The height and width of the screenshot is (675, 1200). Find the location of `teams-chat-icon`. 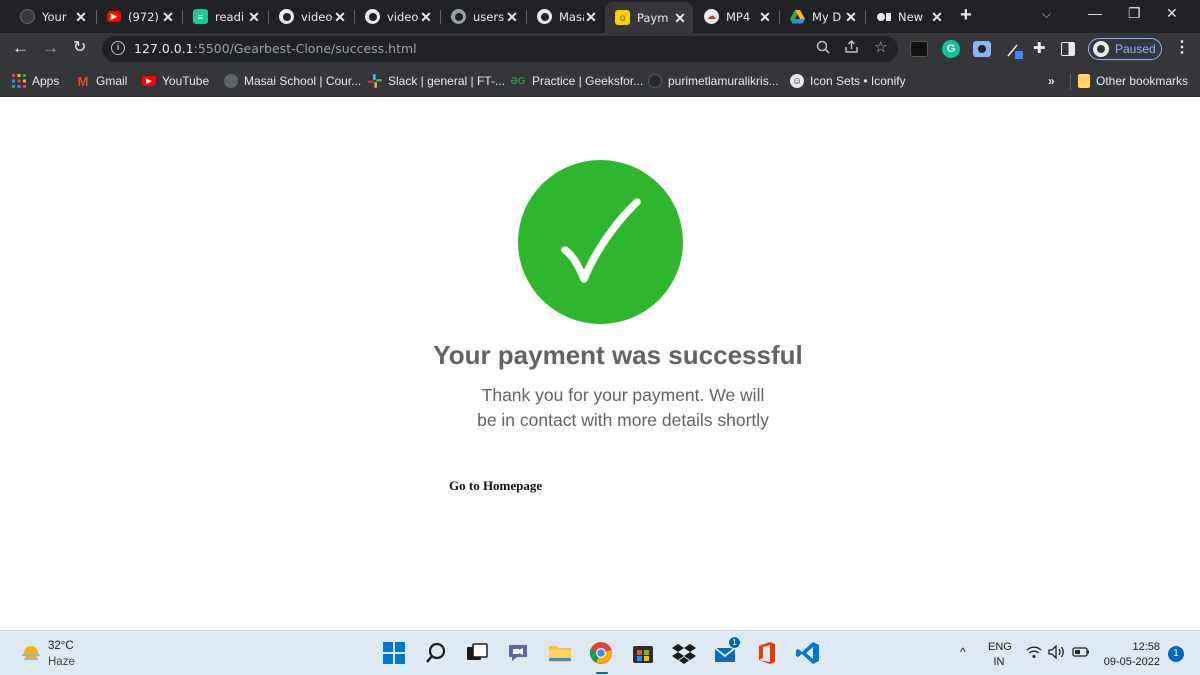

teams-chat-icon is located at coordinates (518, 653).